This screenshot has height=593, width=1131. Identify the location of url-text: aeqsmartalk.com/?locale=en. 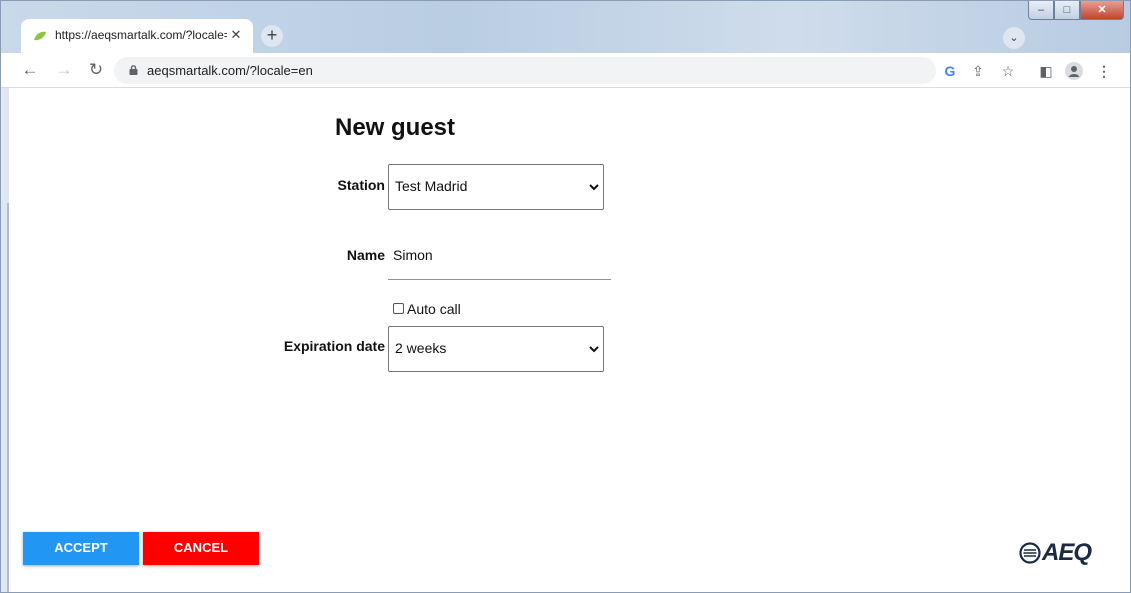
(230, 70).